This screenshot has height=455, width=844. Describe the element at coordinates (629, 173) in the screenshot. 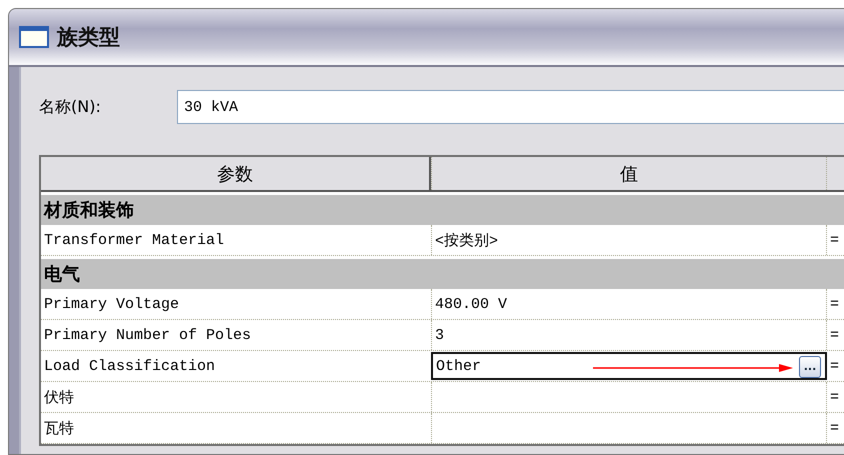

I see `column-header: 值` at that location.